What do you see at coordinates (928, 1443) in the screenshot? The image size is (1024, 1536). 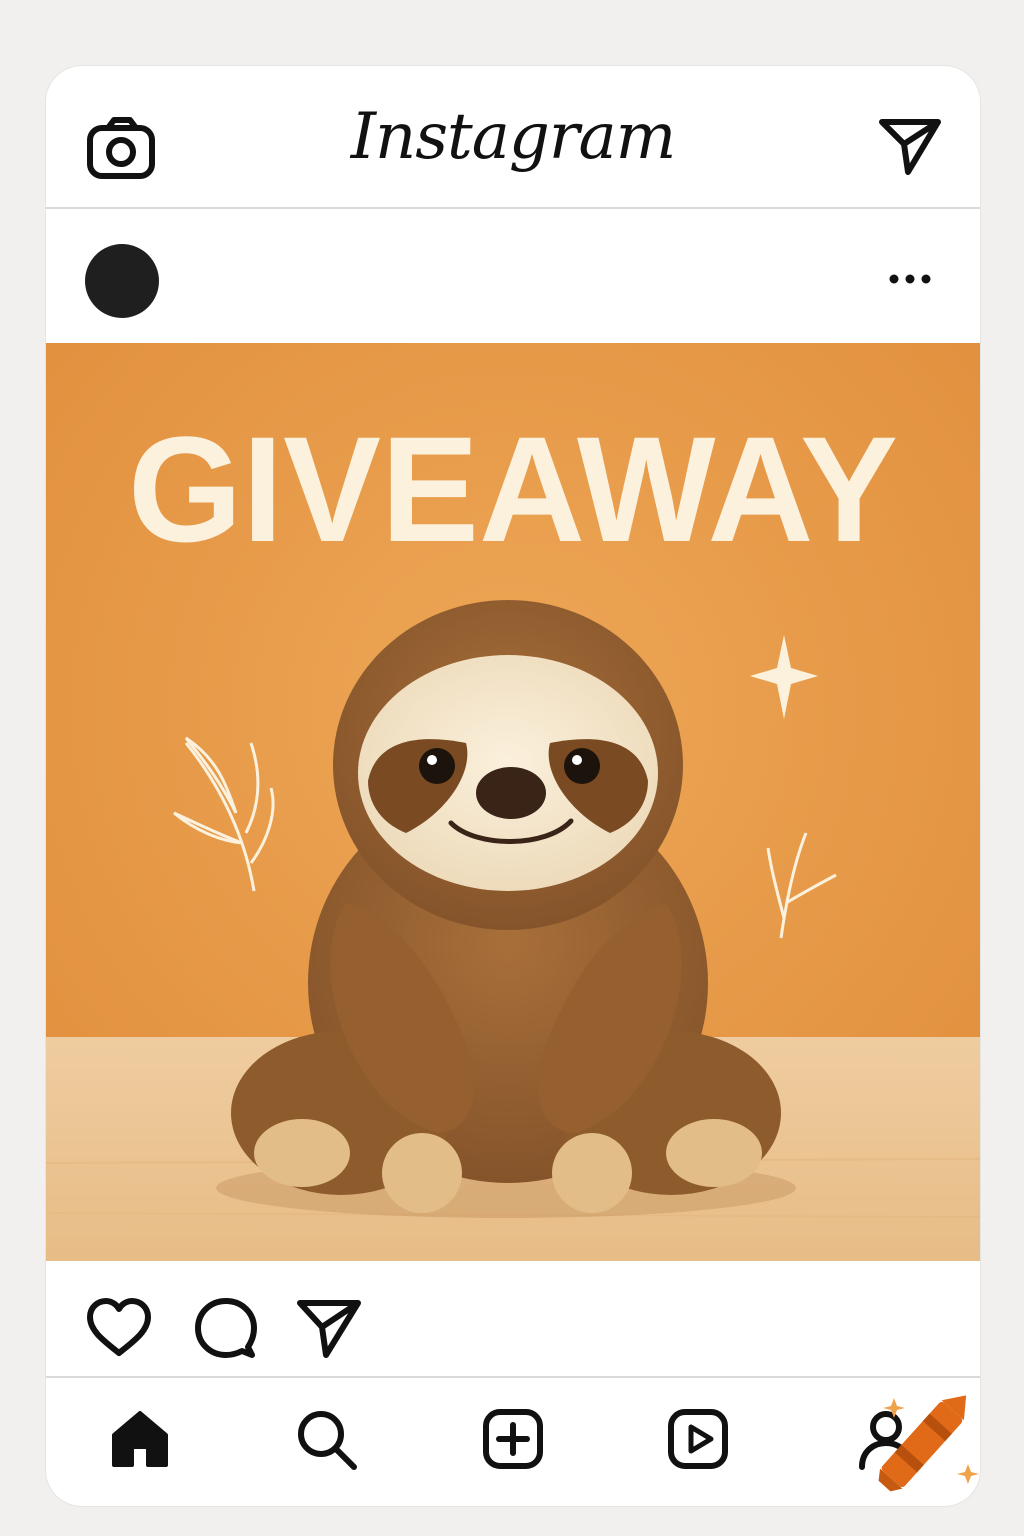 I see `crayon-watermark-icon` at bounding box center [928, 1443].